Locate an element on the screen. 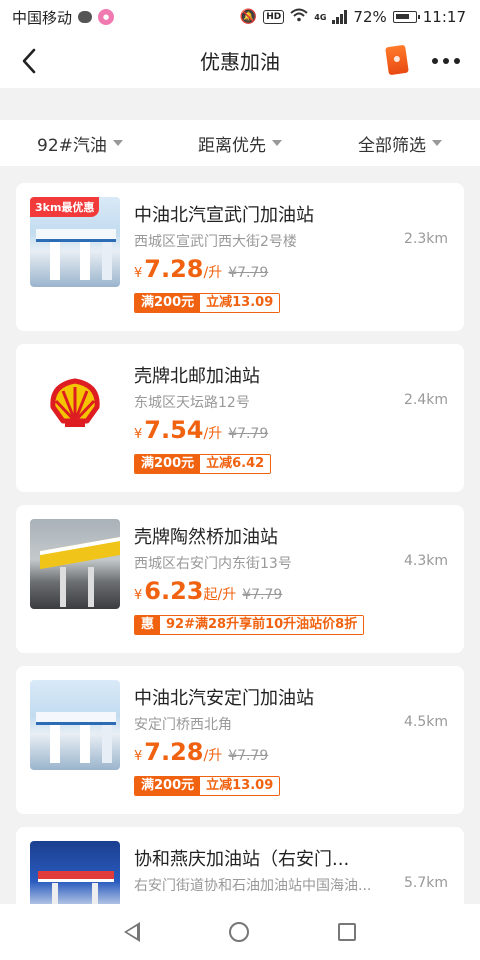 The image size is (480, 960). promo-tag: 3km最优惠 is located at coordinates (65, 207).